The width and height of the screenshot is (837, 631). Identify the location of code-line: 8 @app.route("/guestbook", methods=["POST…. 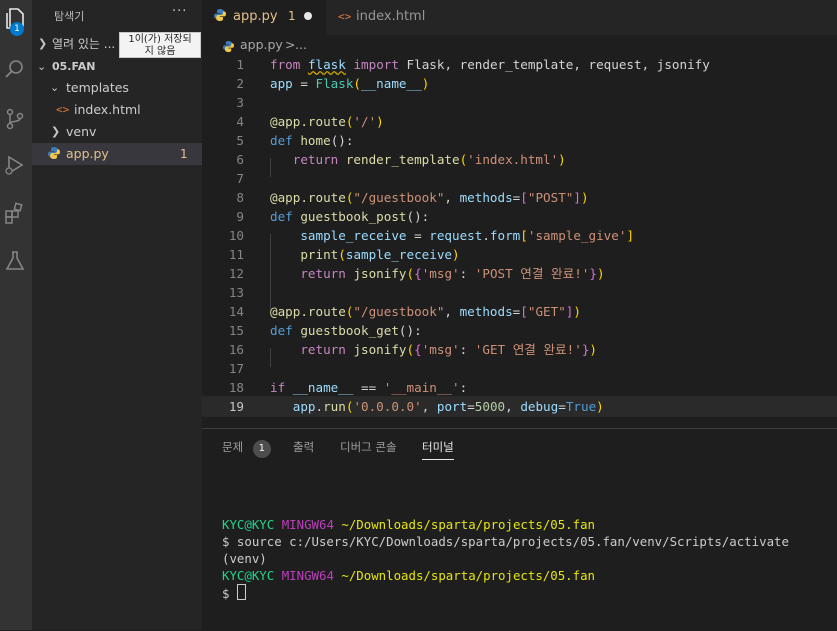
(412, 197).